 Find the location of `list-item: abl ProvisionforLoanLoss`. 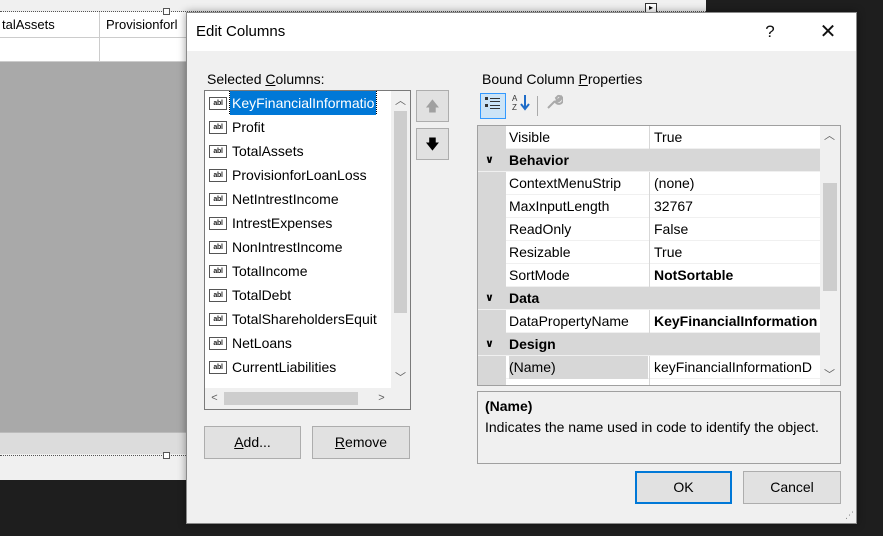

list-item: abl ProvisionforLoanLoss is located at coordinates (298, 175).